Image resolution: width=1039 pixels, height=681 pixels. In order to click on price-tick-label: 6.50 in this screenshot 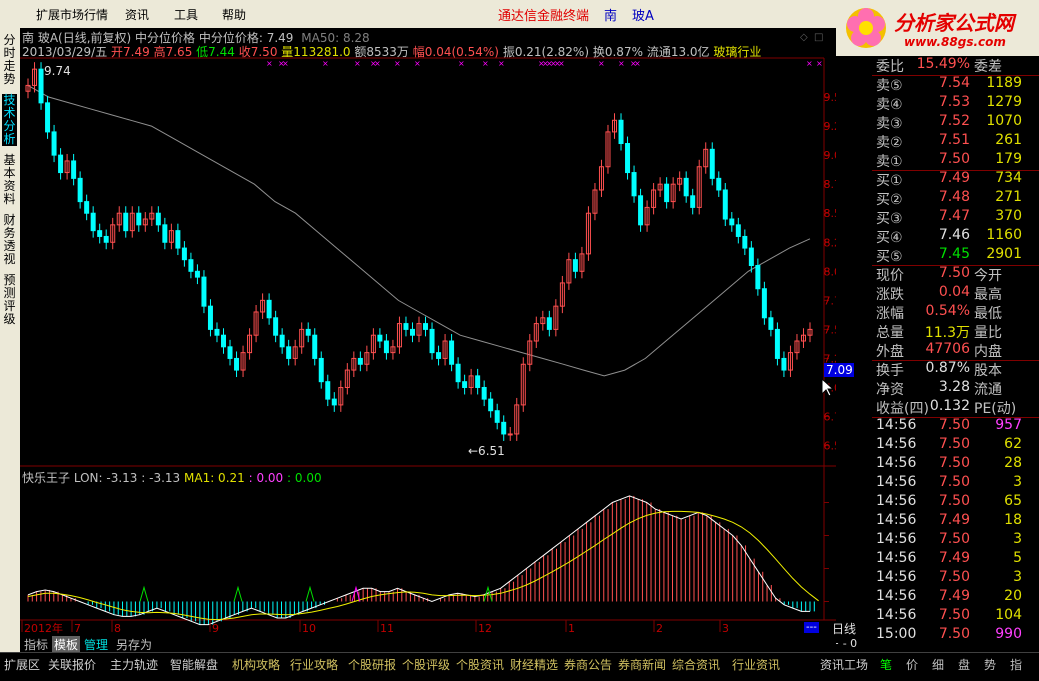, I will do `click(830, 446)`.